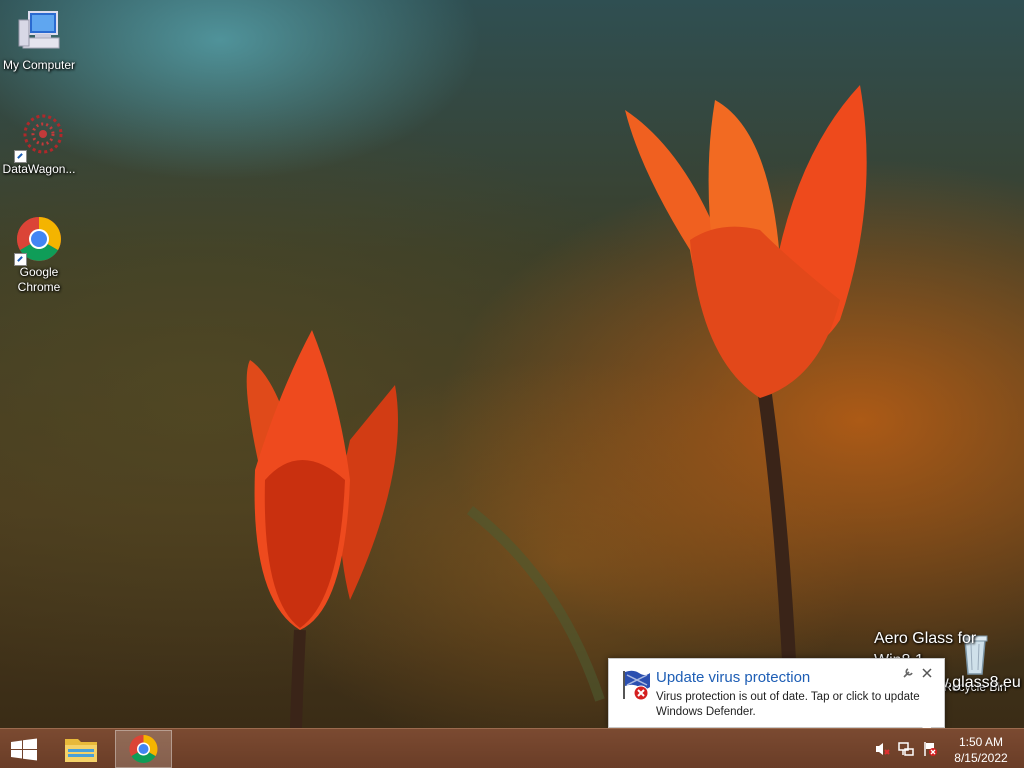 Image resolution: width=1024 pixels, height=773 pixels. Describe the element at coordinates (39, 32) in the screenshot. I see `computer-icon` at that location.